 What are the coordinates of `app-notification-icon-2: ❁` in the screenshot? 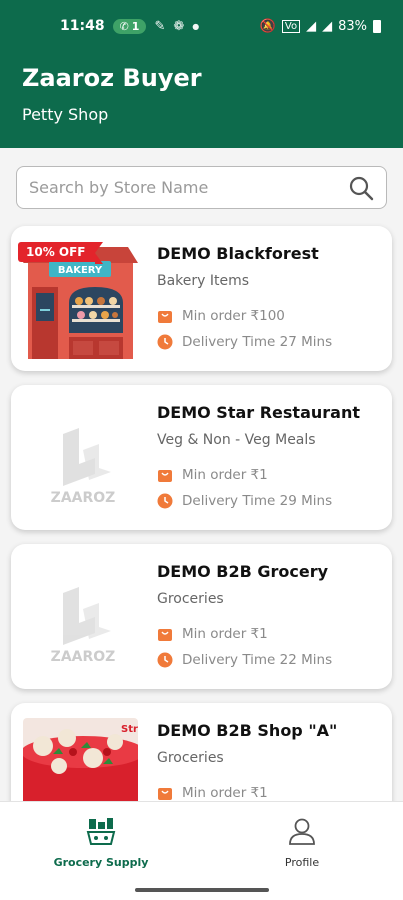 It's located at (179, 26).